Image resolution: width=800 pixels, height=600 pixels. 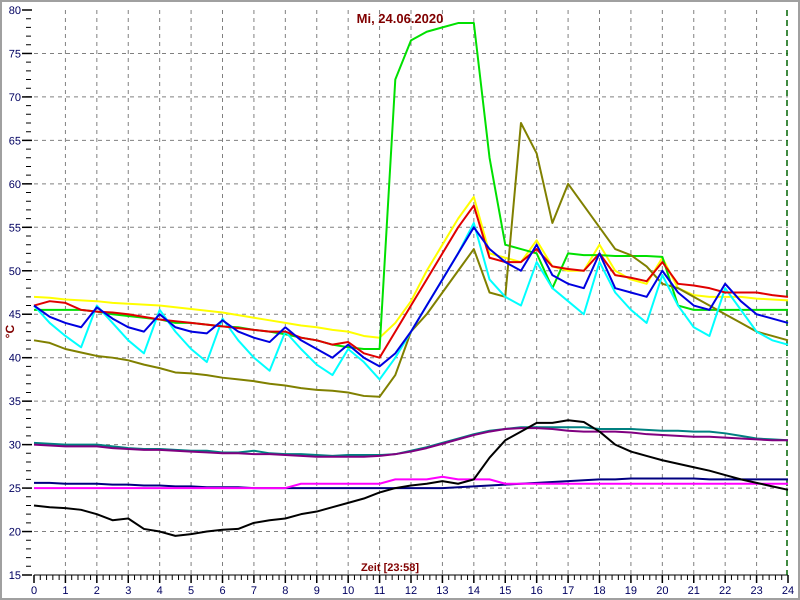 What do you see at coordinates (128, 591) in the screenshot?
I see `axis-tick-label: 3` at bounding box center [128, 591].